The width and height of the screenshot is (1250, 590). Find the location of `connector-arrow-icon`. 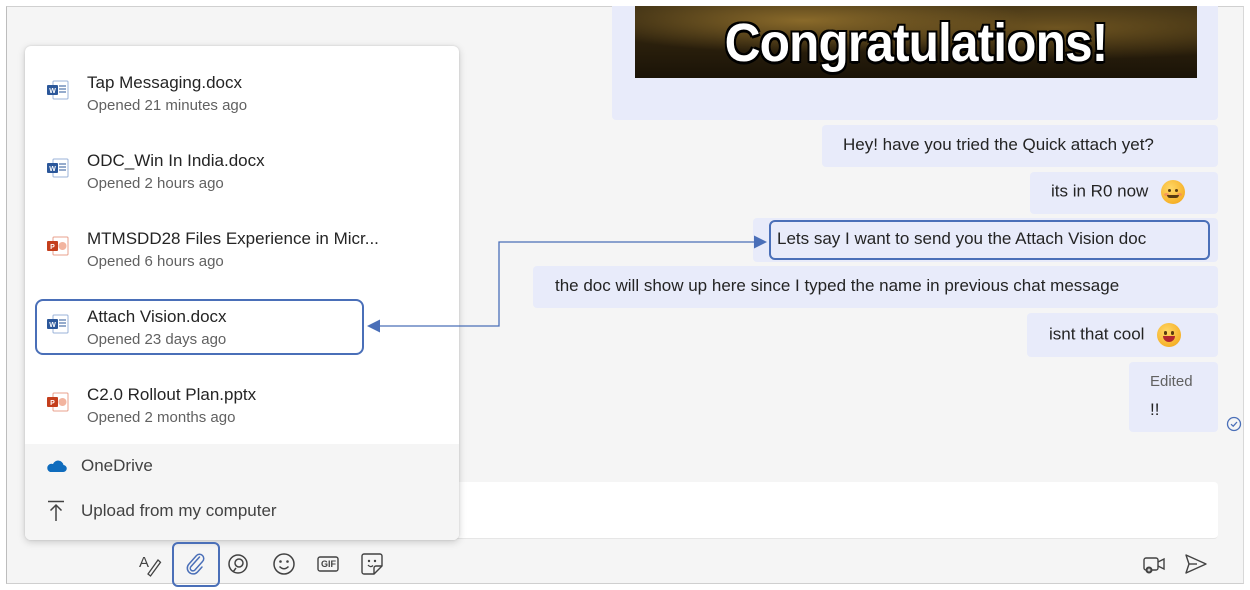

connector-arrow-icon is located at coordinates (567, 284).